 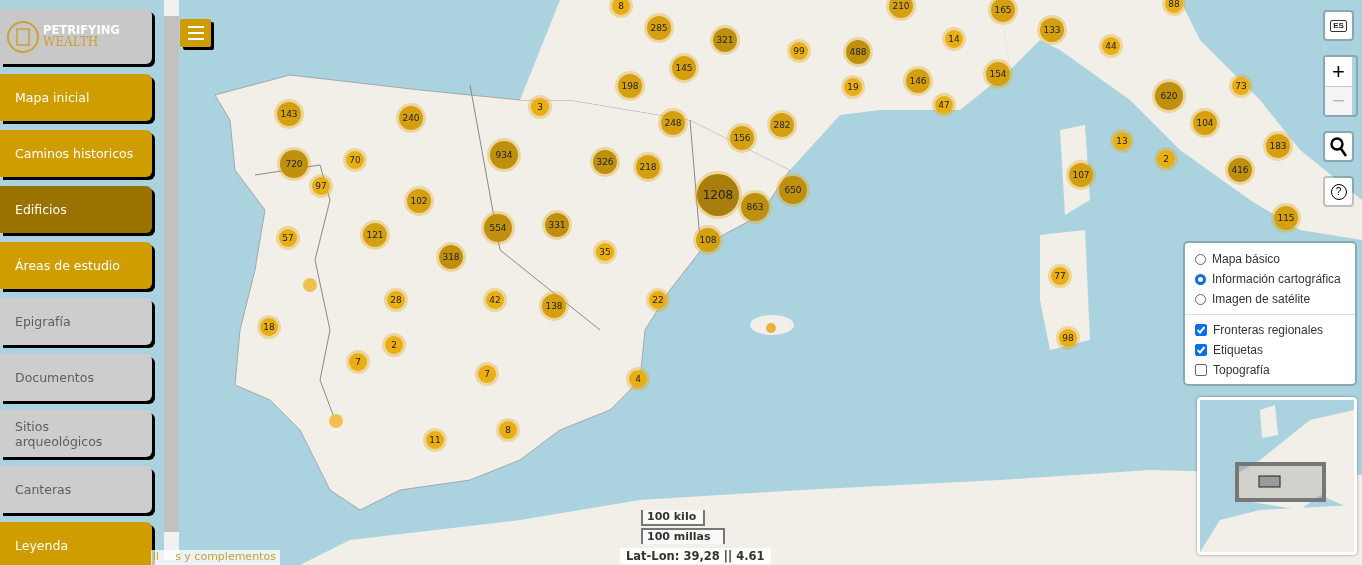 What do you see at coordinates (76, 489) in the screenshot?
I see `sidebar-item: Canteras` at bounding box center [76, 489].